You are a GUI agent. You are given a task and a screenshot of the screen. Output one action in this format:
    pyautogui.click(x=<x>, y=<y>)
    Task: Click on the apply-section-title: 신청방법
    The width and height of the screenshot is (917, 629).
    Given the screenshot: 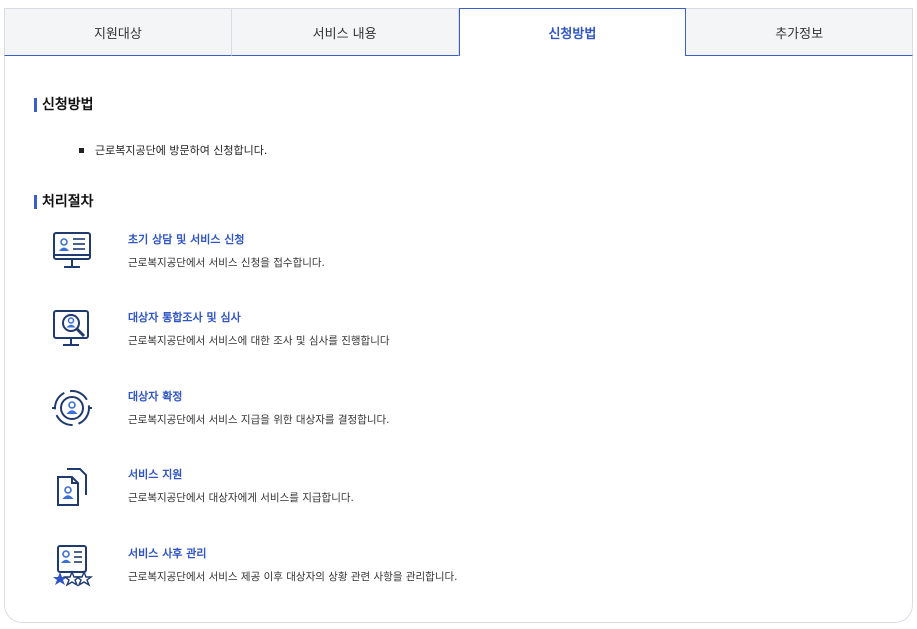 What is the action you would take?
    pyautogui.click(x=64, y=105)
    